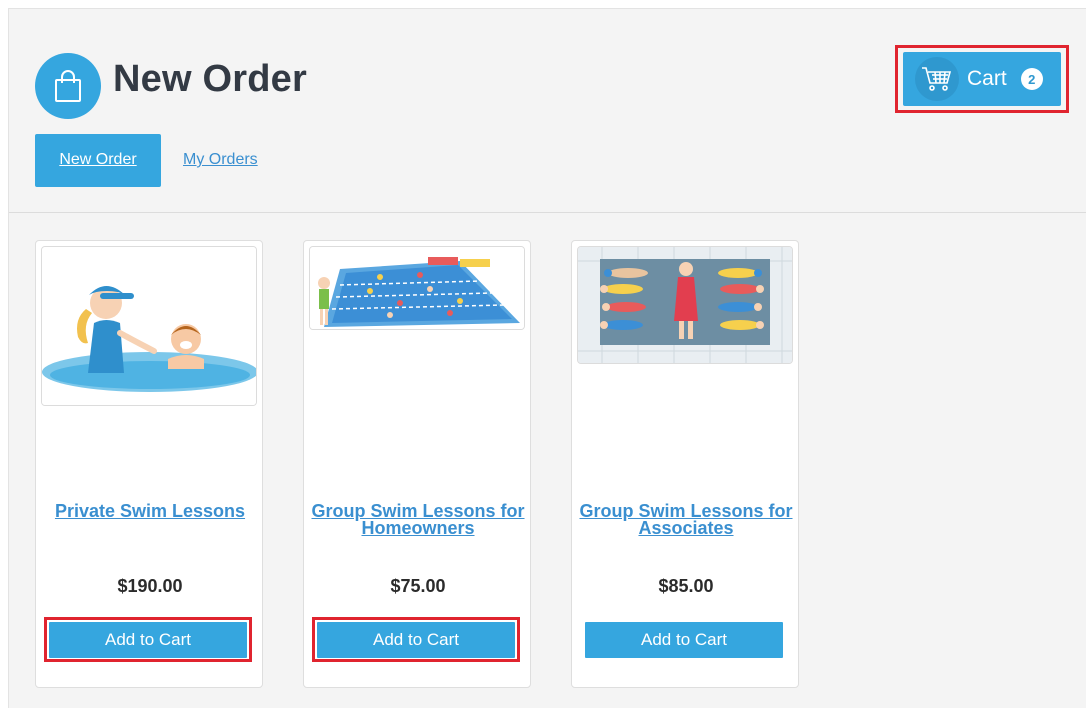 This screenshot has height=708, width=1086. I want to click on product-price: $75.00, so click(418, 586).